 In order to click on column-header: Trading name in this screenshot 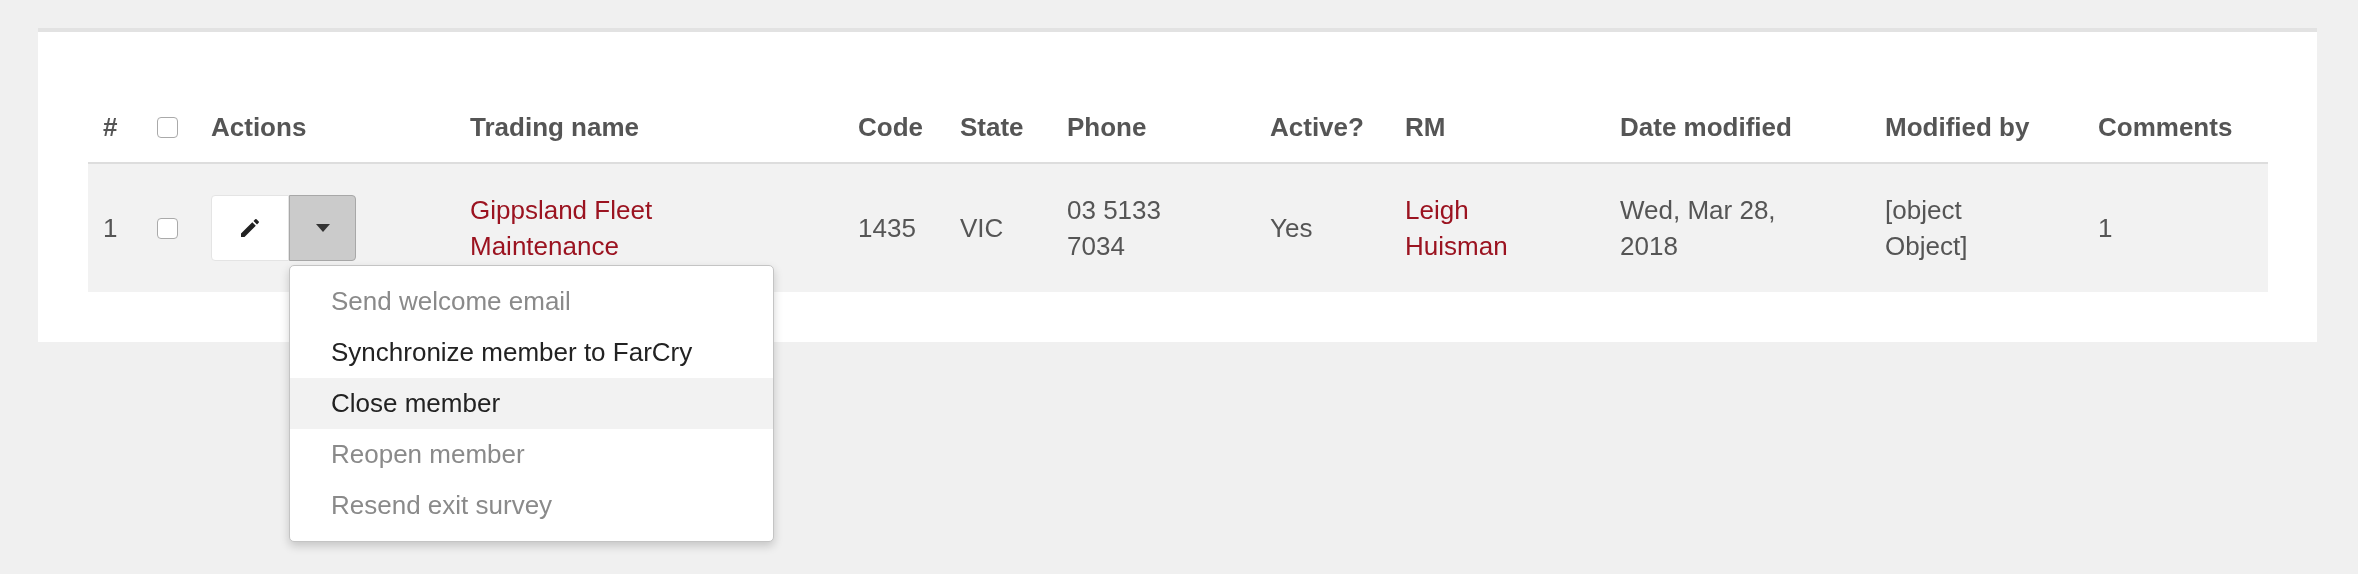, I will do `click(555, 126)`.